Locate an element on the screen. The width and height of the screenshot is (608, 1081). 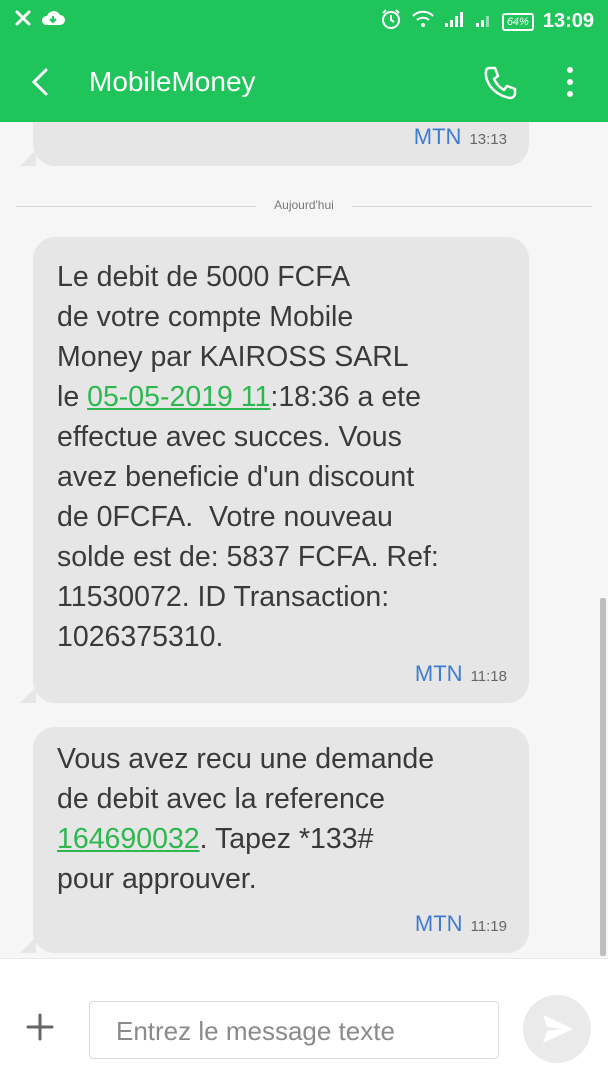
more-vert-icon is located at coordinates (570, 87).